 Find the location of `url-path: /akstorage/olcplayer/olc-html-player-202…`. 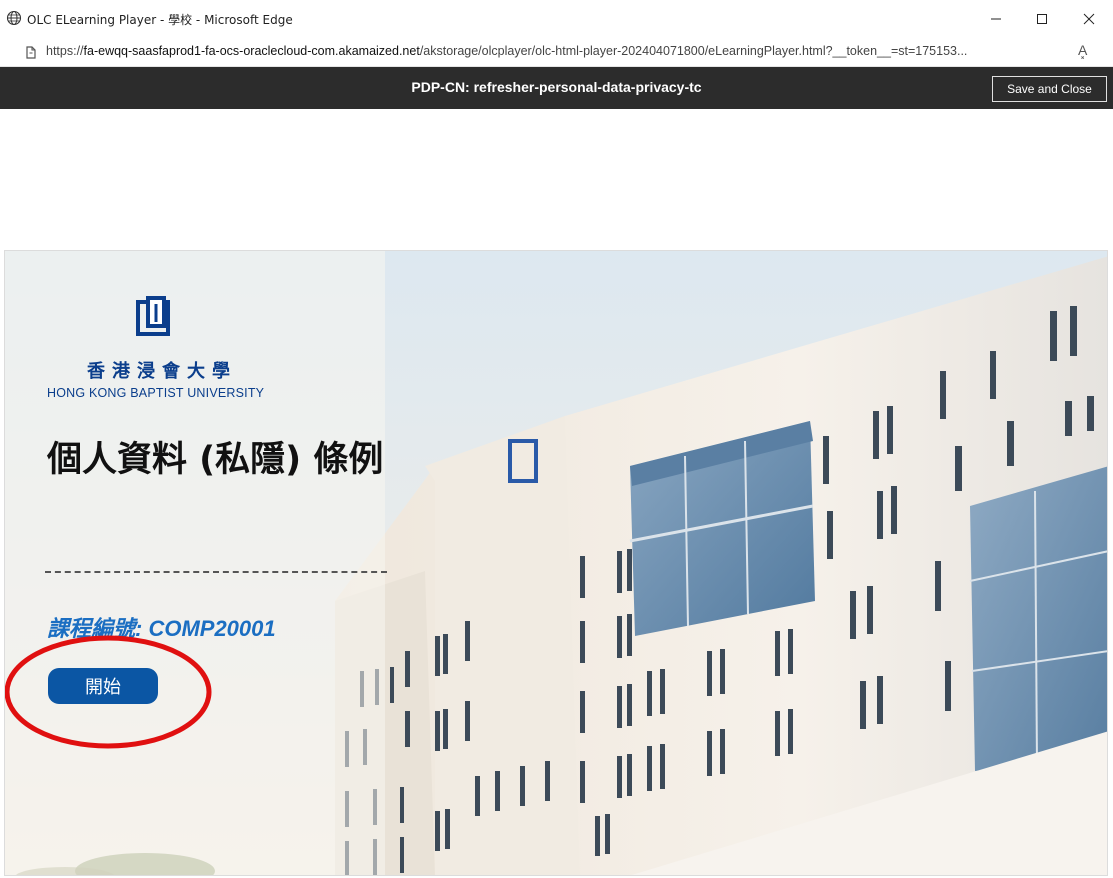

url-path: /akstorage/olcplayer/olc-html-player-202… is located at coordinates (693, 51).